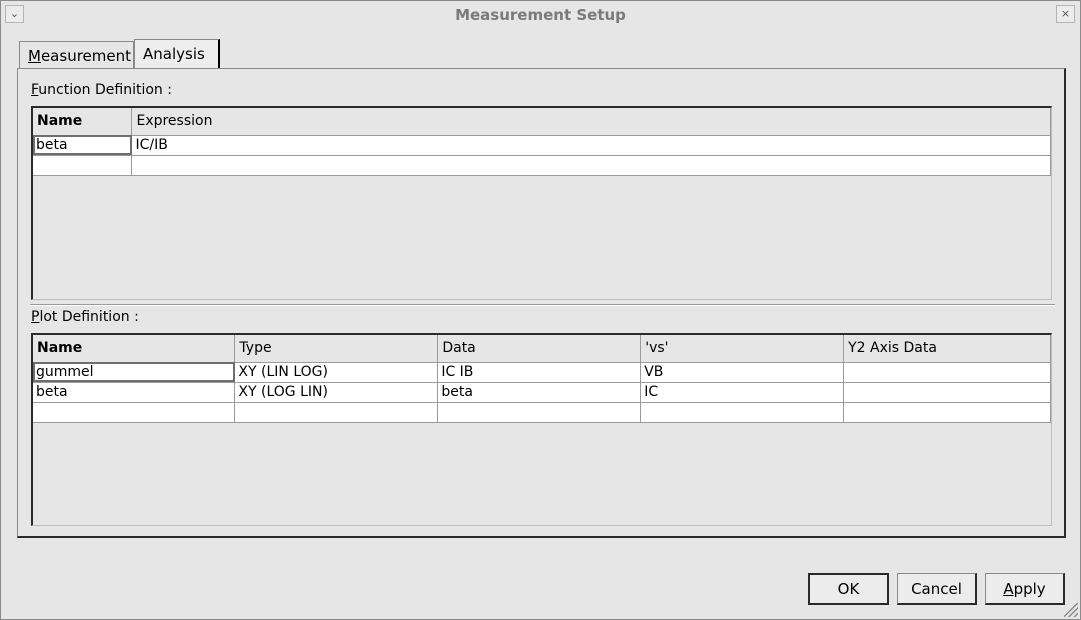 The image size is (1081, 620). I want to click on section-splitter, so click(542, 305).